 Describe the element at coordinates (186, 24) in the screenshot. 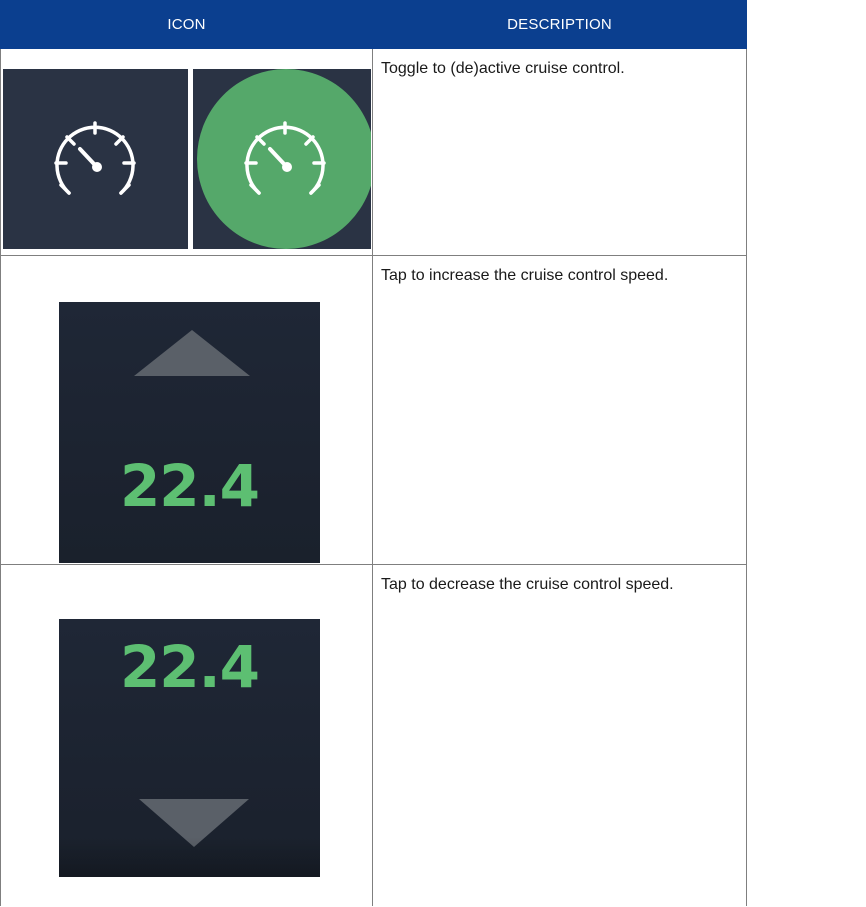

I see `header-icon: ICON` at that location.